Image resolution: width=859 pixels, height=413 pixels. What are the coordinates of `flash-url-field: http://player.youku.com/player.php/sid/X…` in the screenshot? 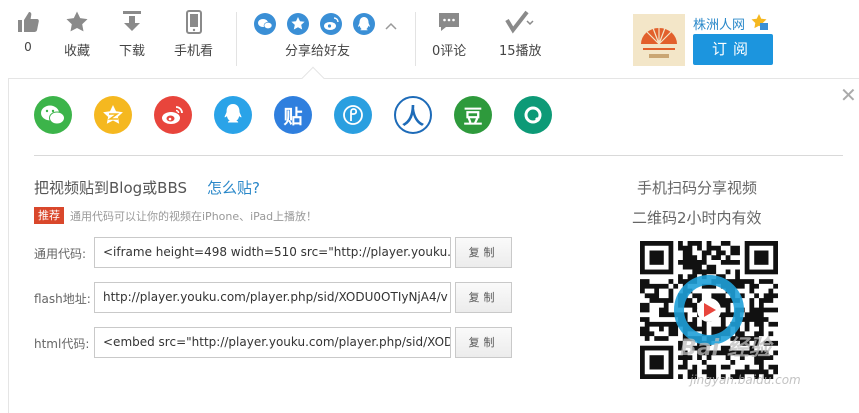 It's located at (272, 297).